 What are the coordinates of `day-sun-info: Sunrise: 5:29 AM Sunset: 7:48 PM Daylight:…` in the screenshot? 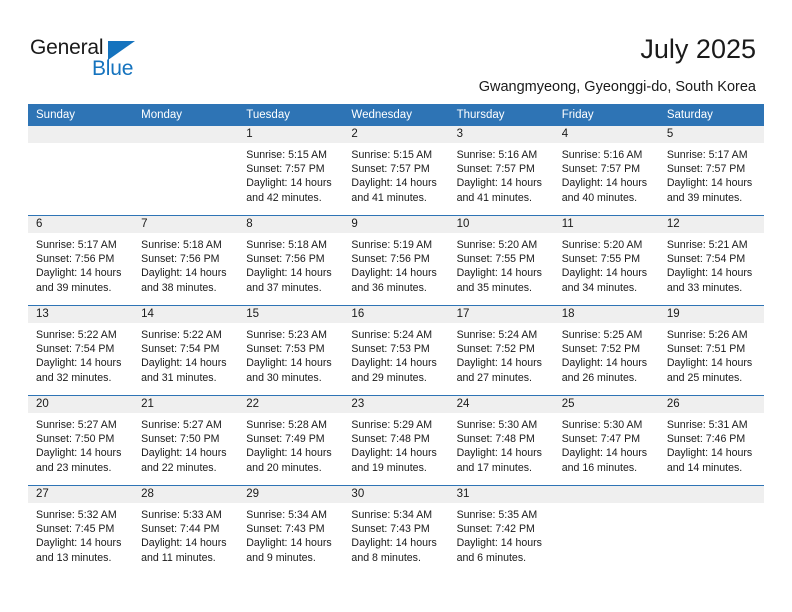 It's located at (395, 444).